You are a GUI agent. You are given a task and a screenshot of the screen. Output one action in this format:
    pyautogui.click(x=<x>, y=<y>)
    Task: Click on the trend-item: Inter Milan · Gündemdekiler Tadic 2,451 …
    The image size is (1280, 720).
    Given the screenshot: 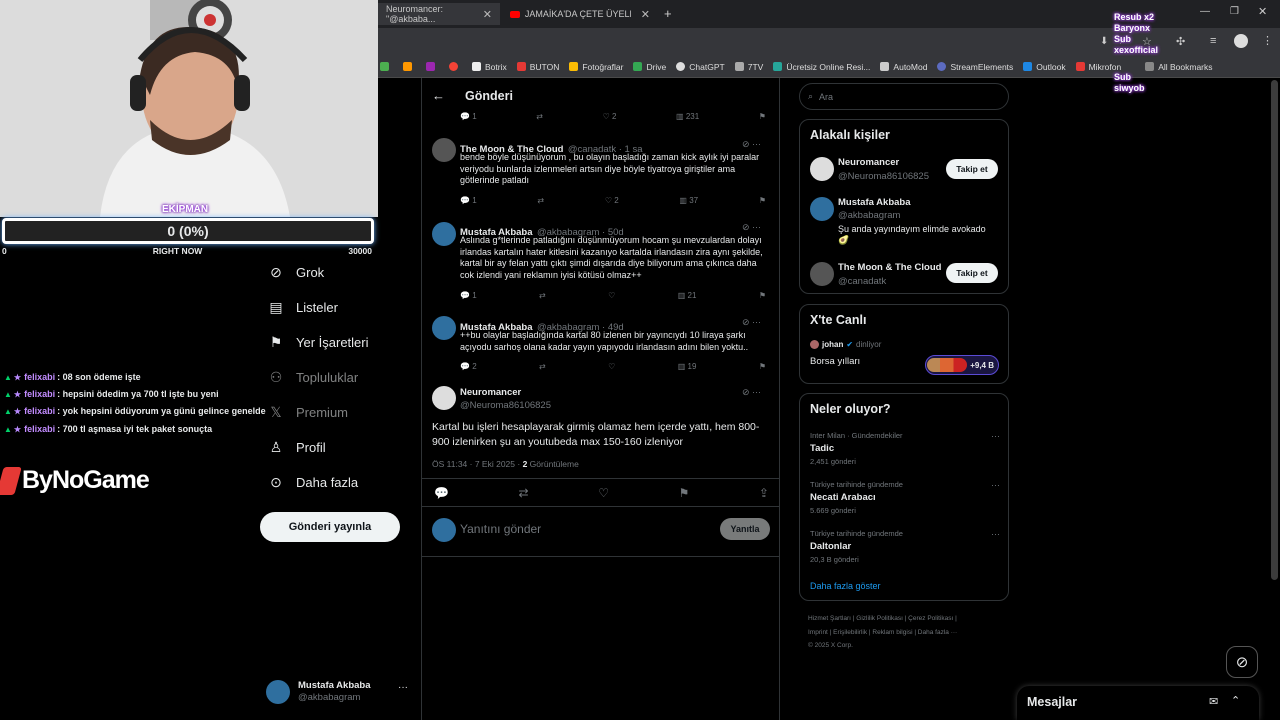 What is the action you would take?
    pyautogui.click(x=905, y=448)
    